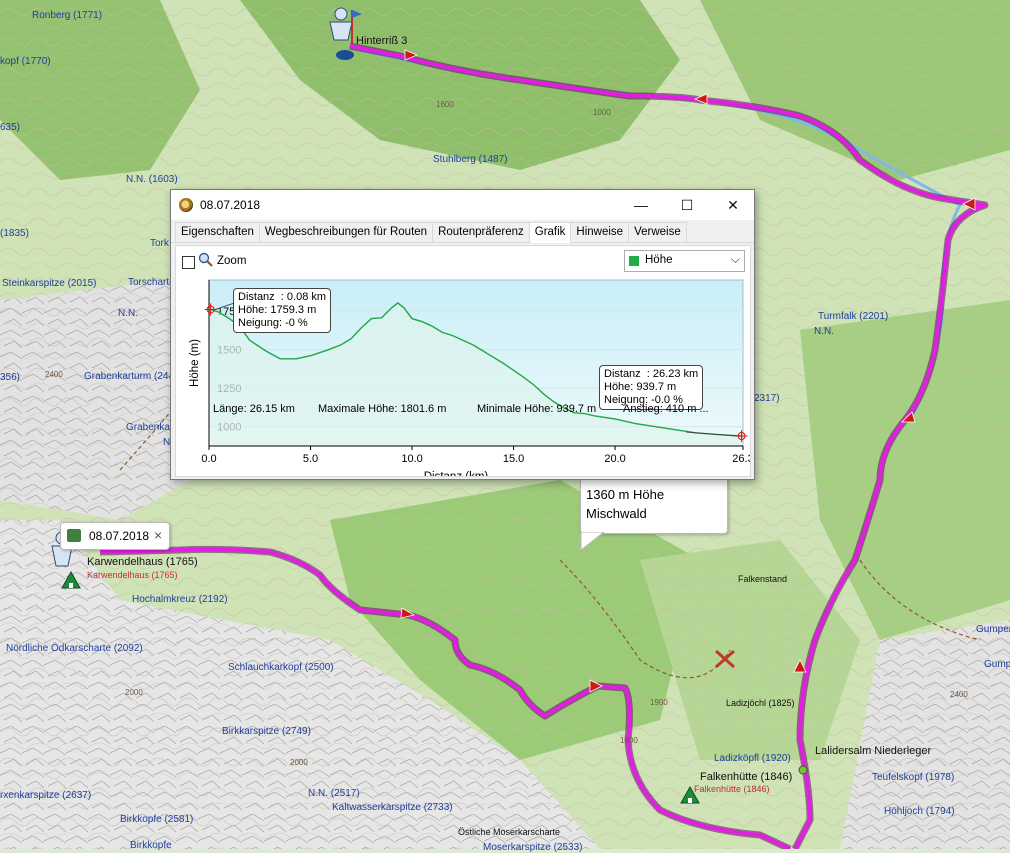  I want to click on peak-label: Ronberg (1771), so click(67, 15).